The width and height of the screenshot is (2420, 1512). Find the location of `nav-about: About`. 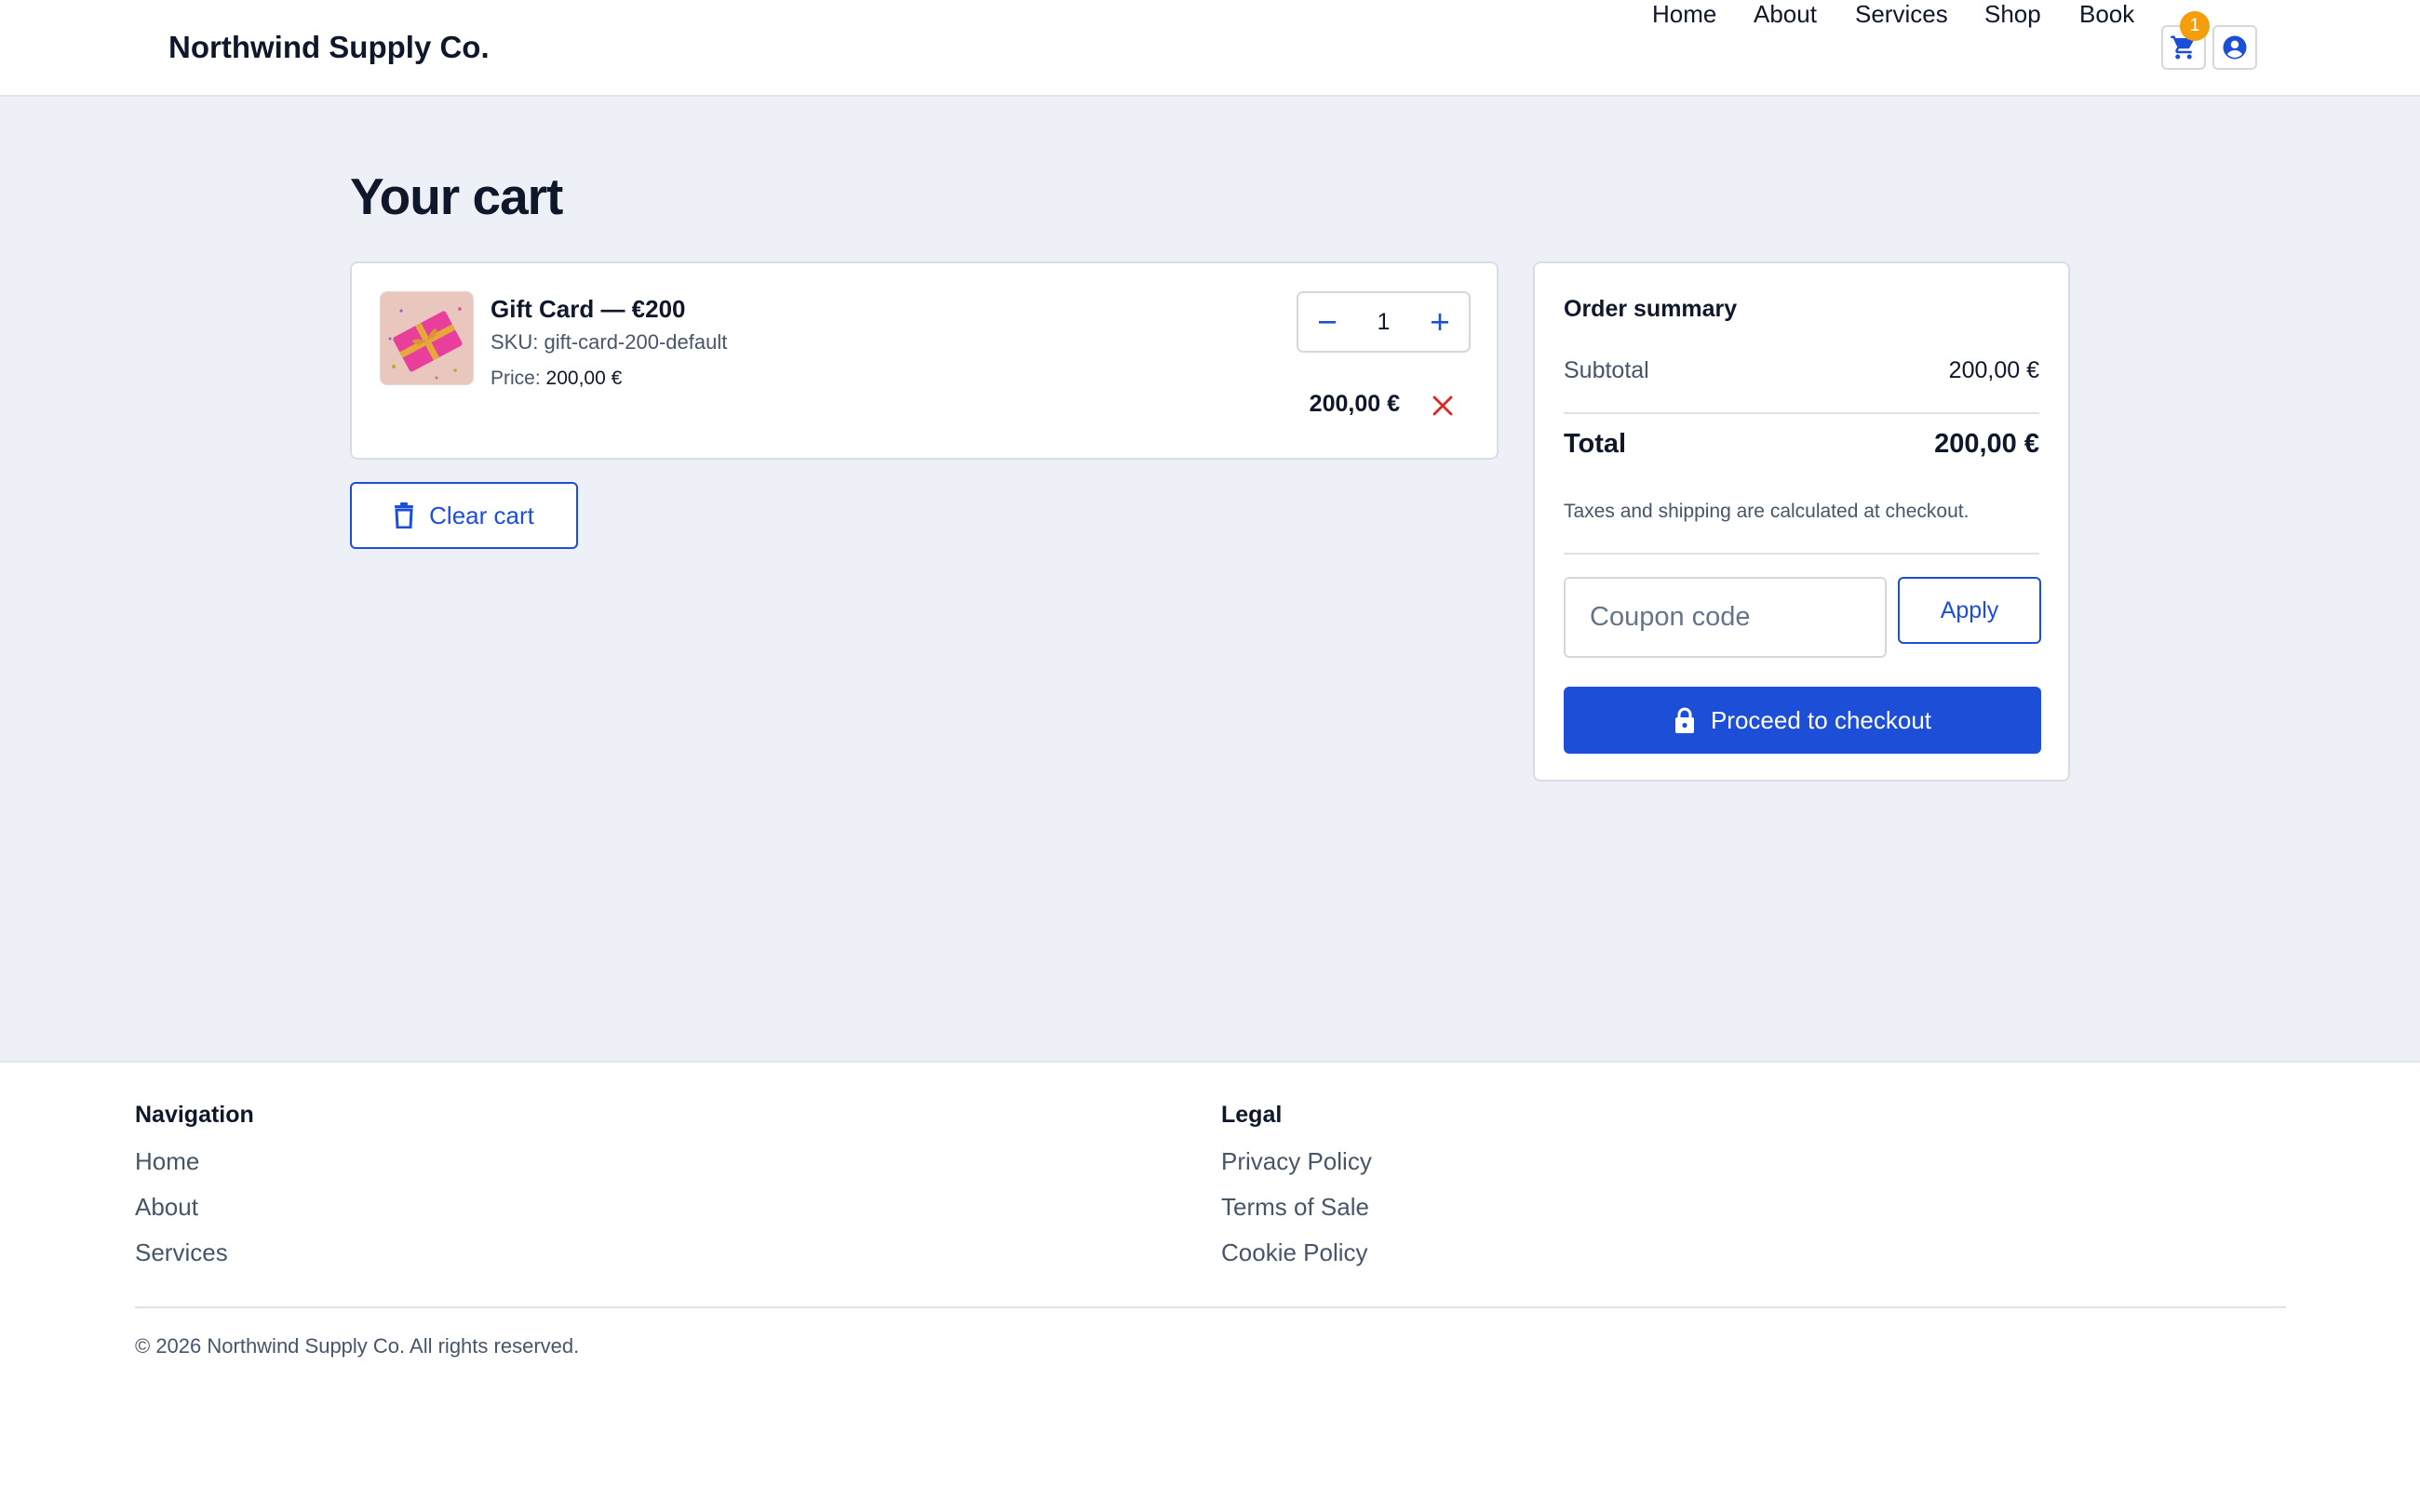

nav-about: About is located at coordinates (1785, 14).